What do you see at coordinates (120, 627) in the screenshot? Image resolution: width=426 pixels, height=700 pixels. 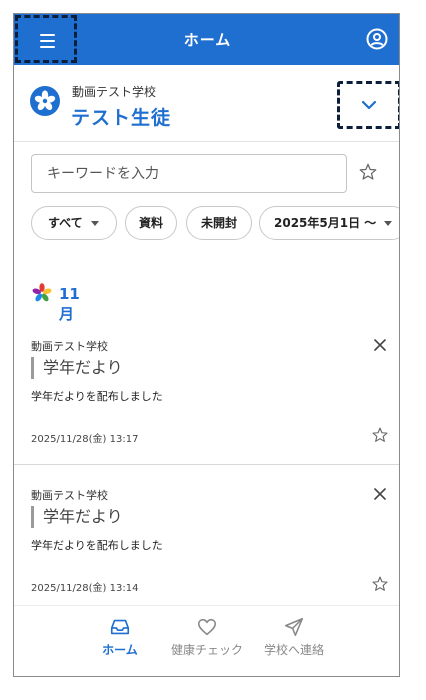 I see `inbox-icon` at bounding box center [120, 627].